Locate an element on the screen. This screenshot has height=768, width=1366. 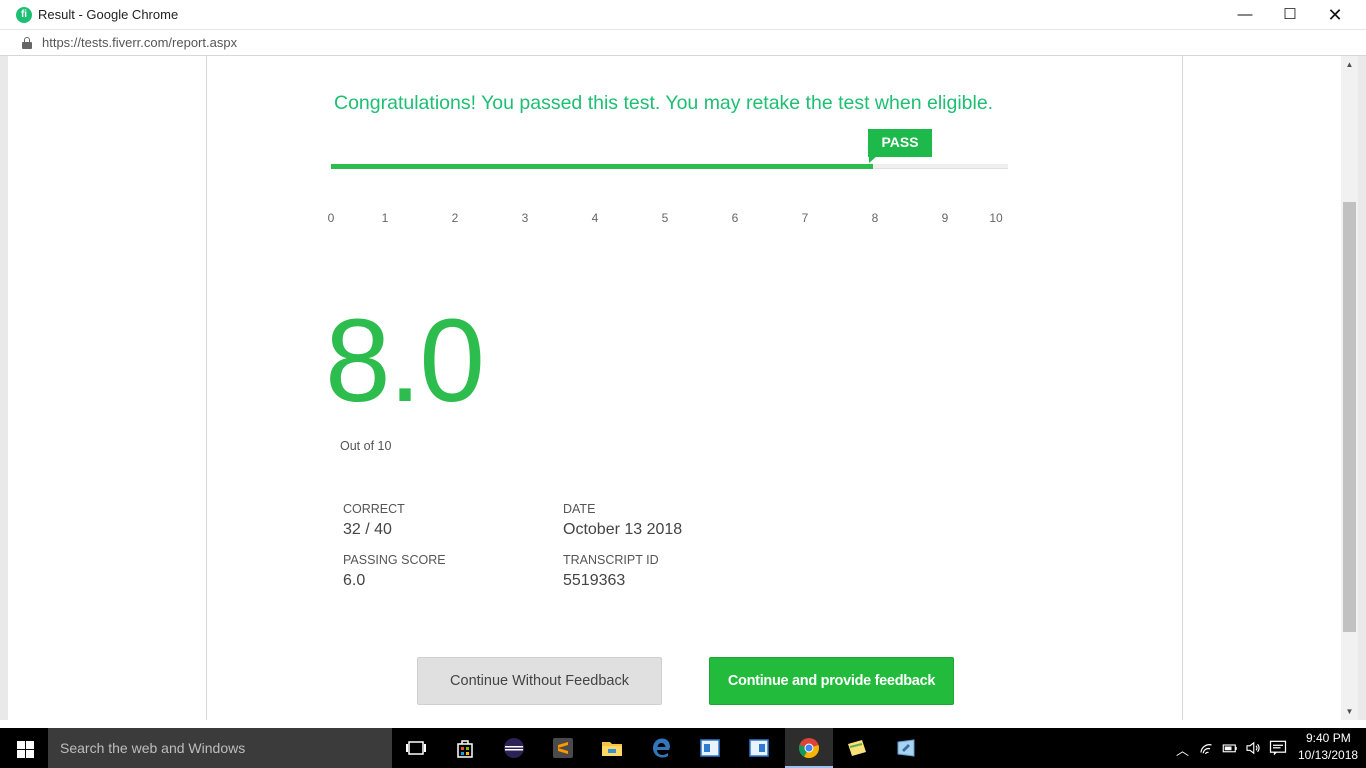
battery-icon is located at coordinates (1230, 748).